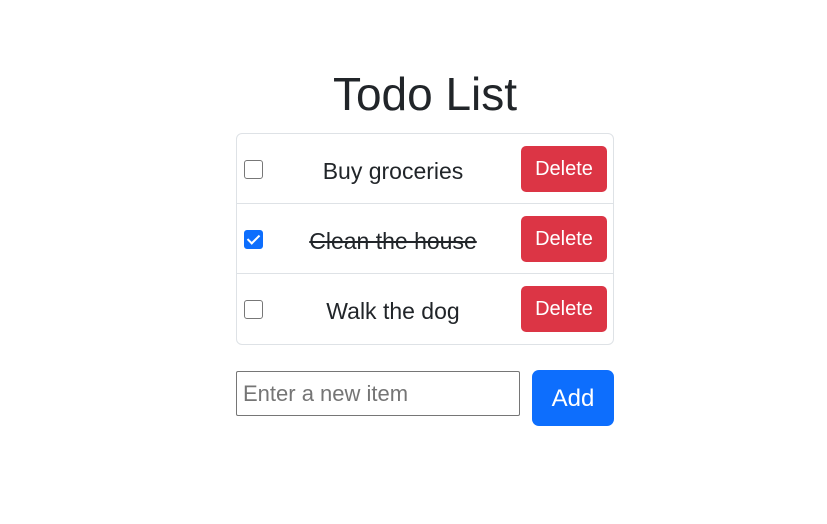 This screenshot has width=827, height=524. Describe the element at coordinates (425, 94) in the screenshot. I see `page-title: Todo List` at that location.